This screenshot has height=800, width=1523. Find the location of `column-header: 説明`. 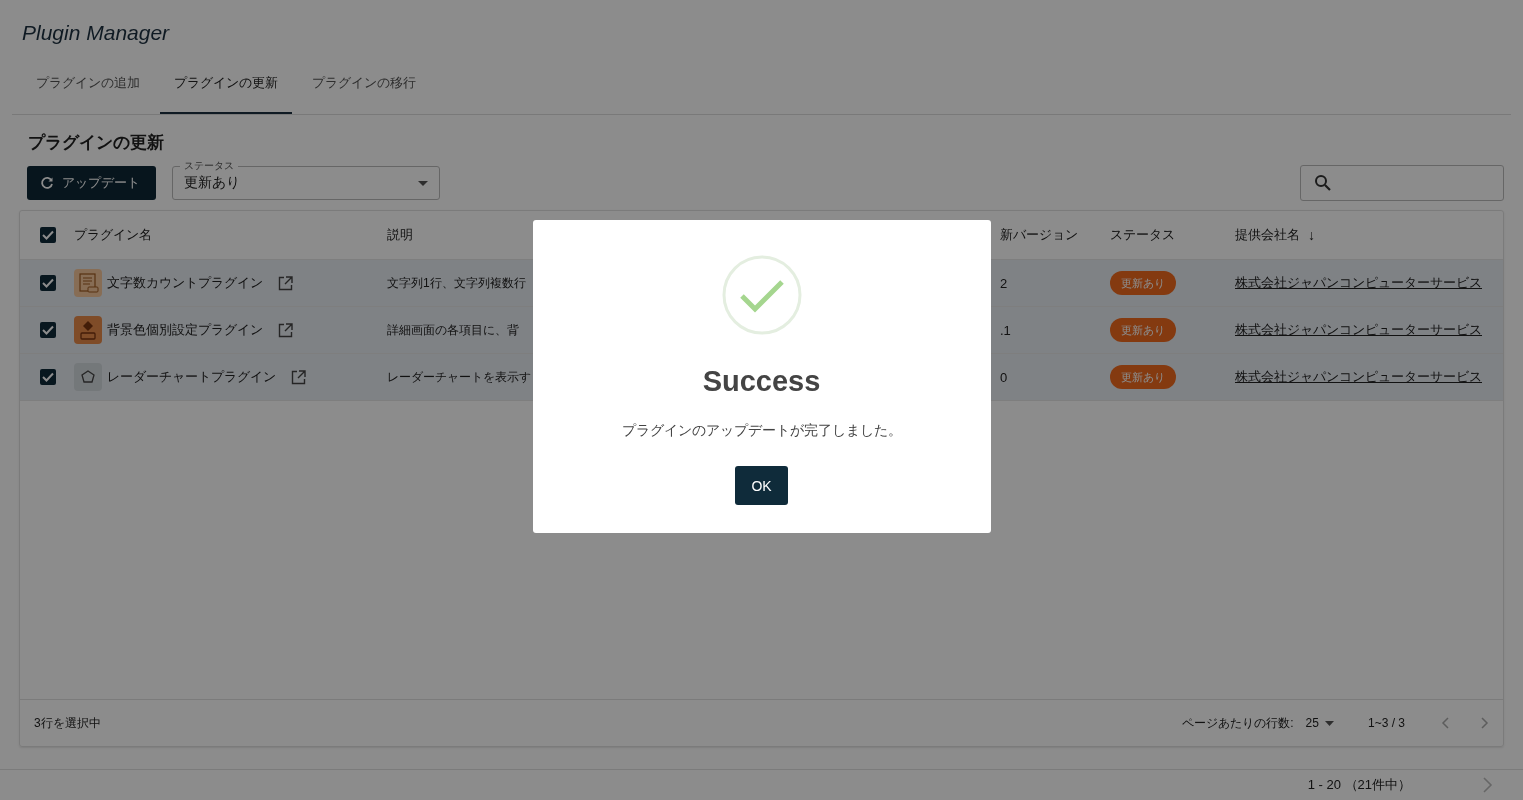

column-header: 説明 is located at coordinates (400, 234).